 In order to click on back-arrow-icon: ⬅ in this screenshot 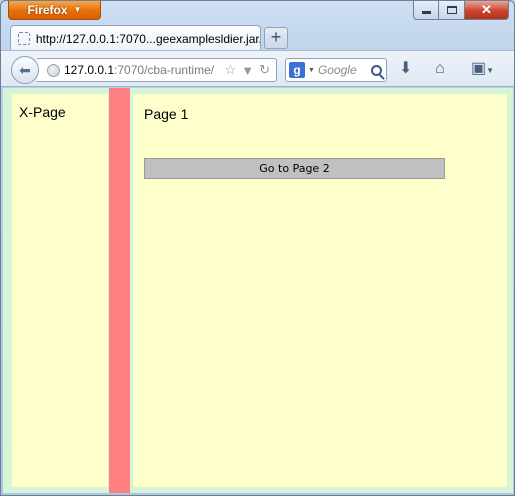, I will do `click(25, 69)`.